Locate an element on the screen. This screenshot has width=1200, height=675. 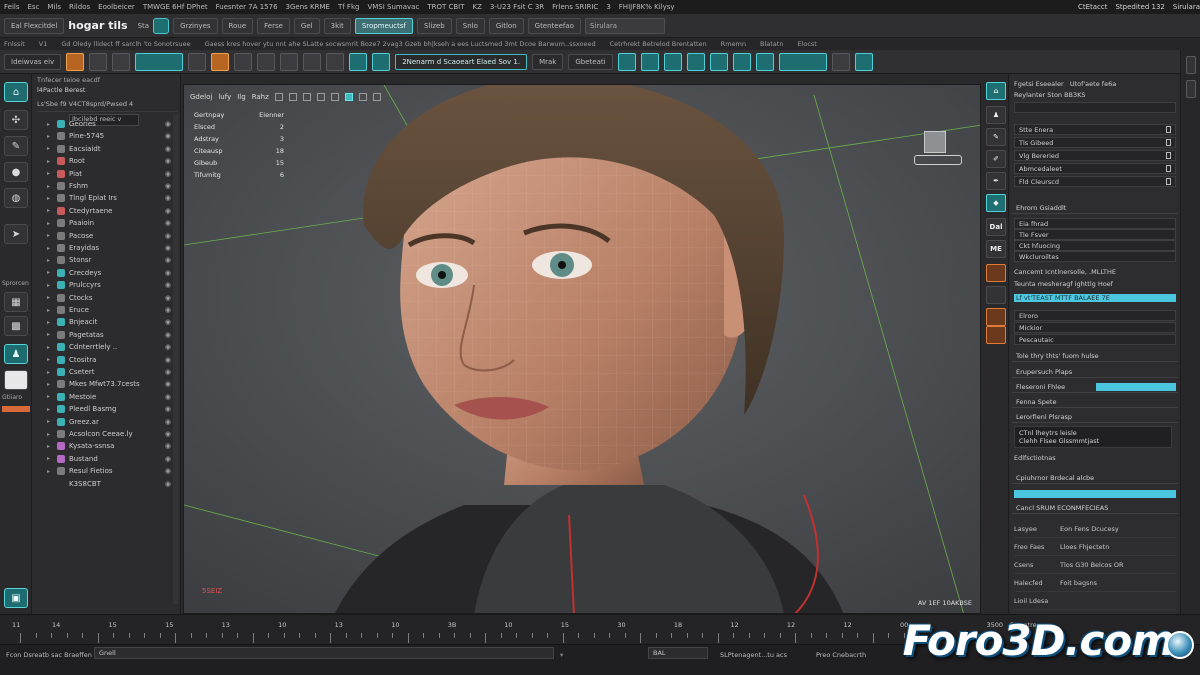
menu-right-item: Sirulara is located at coordinates (1186, 7).